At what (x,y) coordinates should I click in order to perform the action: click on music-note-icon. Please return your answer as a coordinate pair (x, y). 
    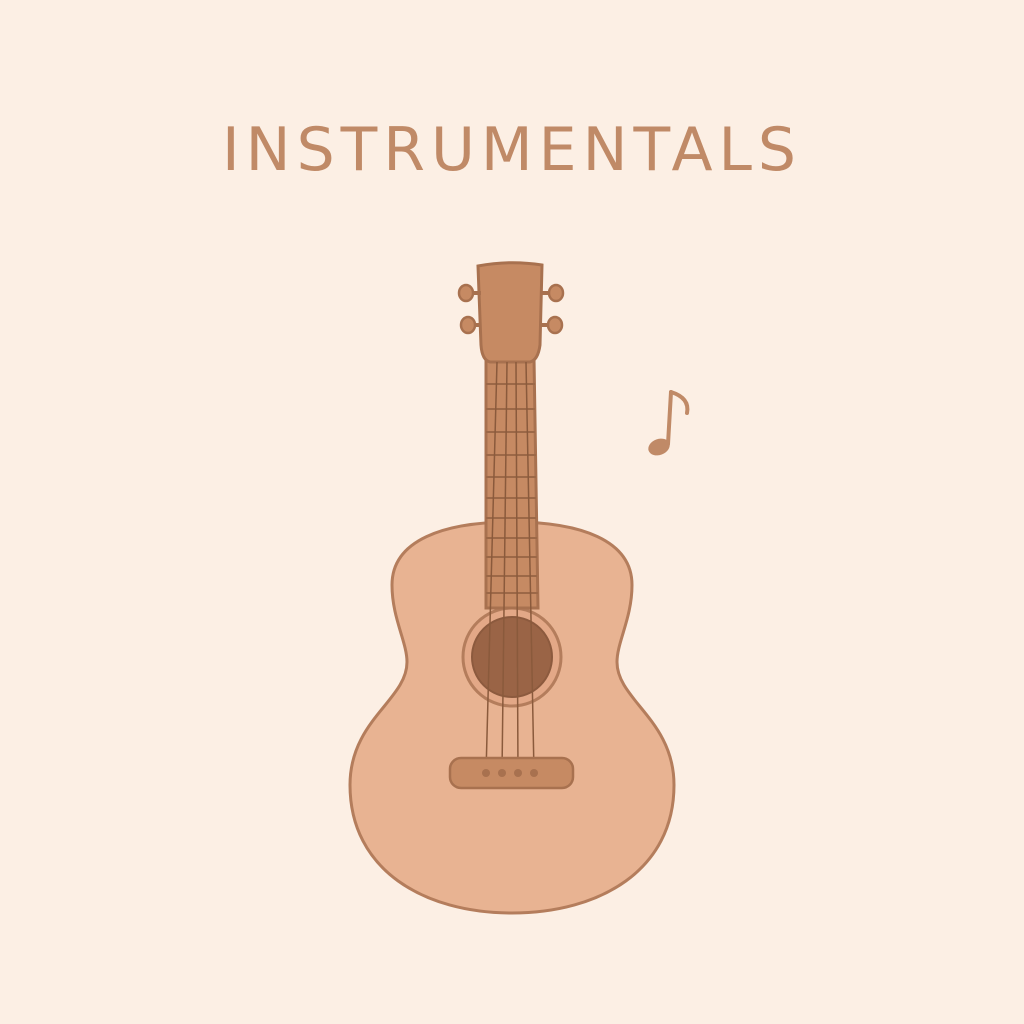
    Looking at the image, I should click on (669, 423).